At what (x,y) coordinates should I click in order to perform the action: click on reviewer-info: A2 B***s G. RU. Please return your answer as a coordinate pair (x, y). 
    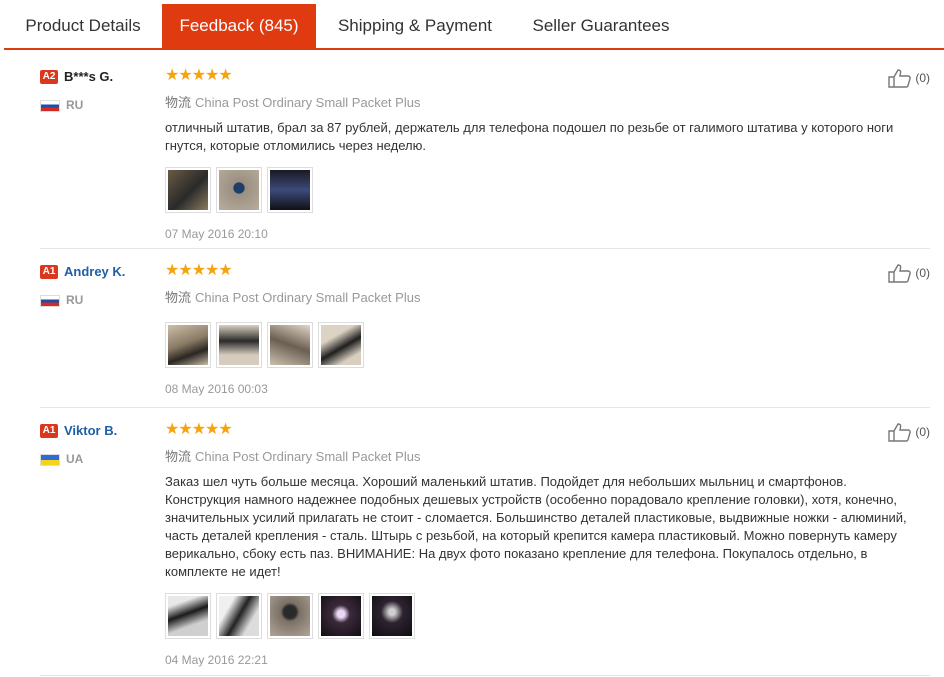
    Looking at the image, I should click on (100, 90).